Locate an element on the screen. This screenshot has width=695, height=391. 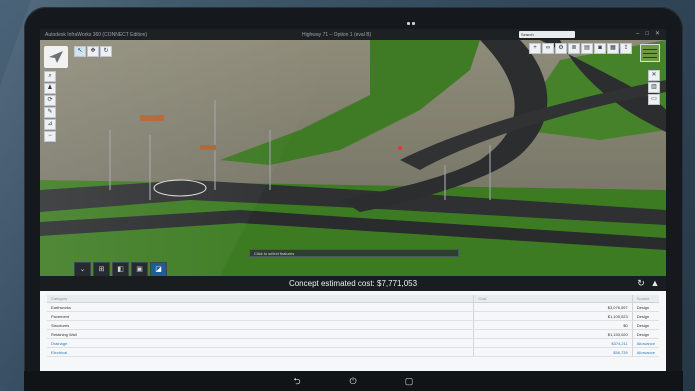
close-icon: ✕ is located at coordinates (654, 75).